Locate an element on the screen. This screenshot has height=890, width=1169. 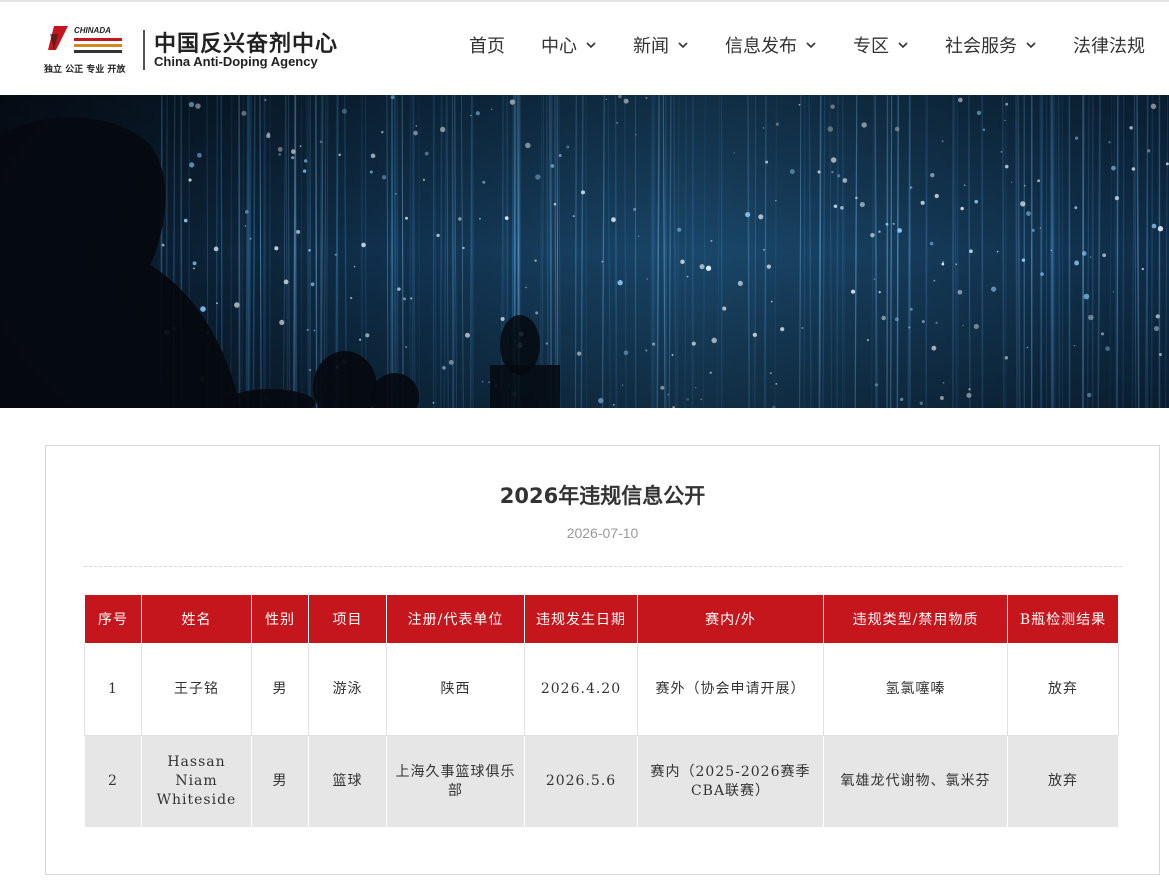
article-title: 2026年违规信息公开 is located at coordinates (602, 496).